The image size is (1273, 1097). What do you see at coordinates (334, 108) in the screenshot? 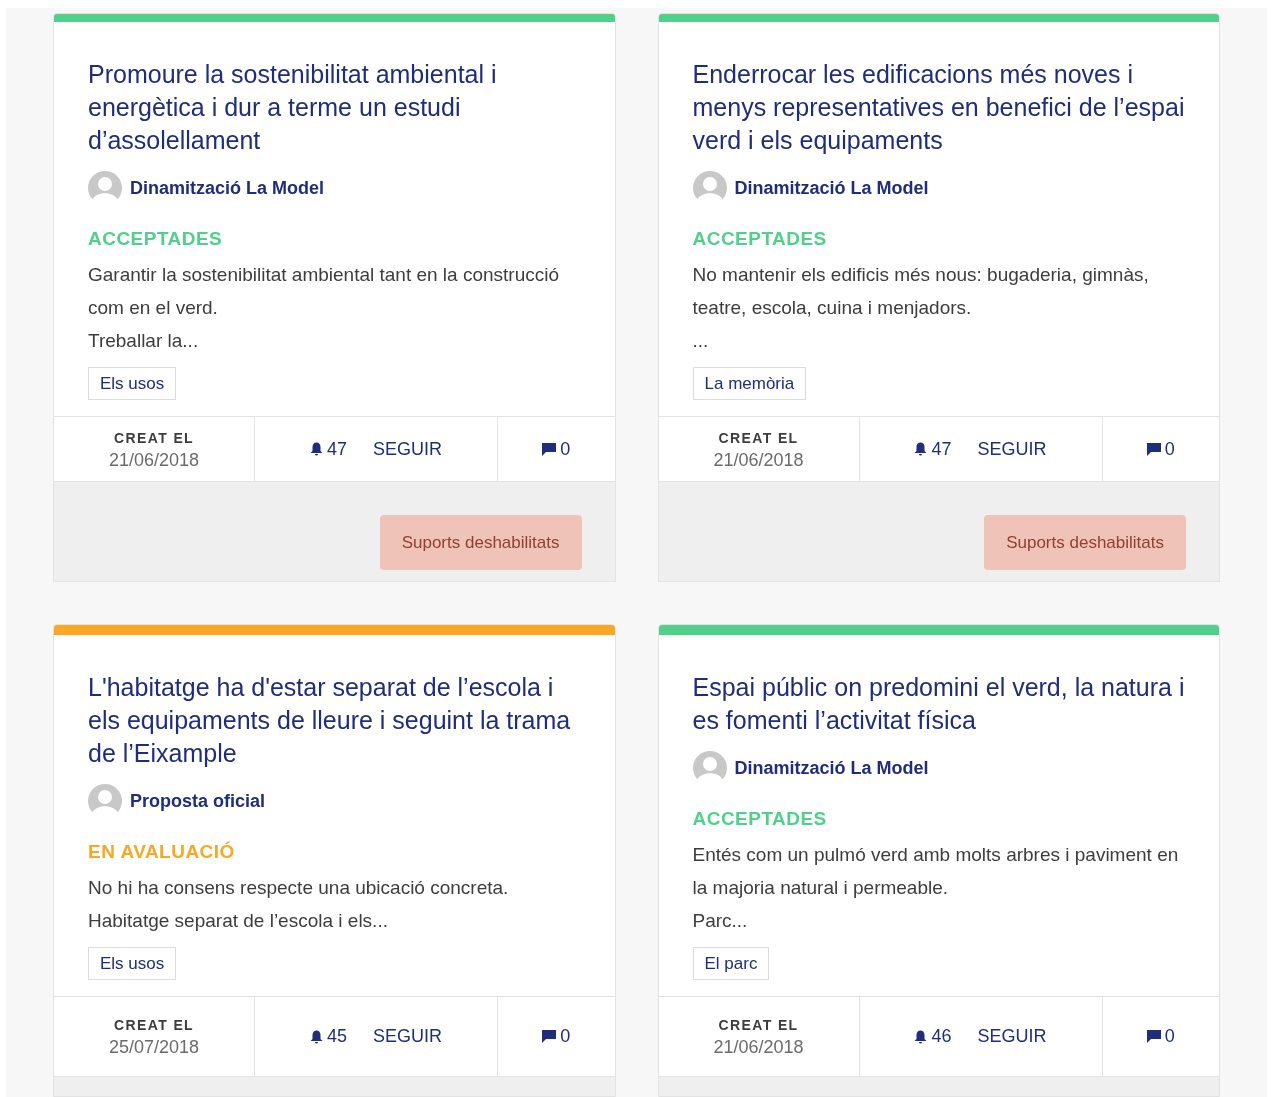
I see `proposal-title: Promoure la sostenibilitat ambiental i energètica i dur a terme un estudi d’assolellament` at bounding box center [334, 108].